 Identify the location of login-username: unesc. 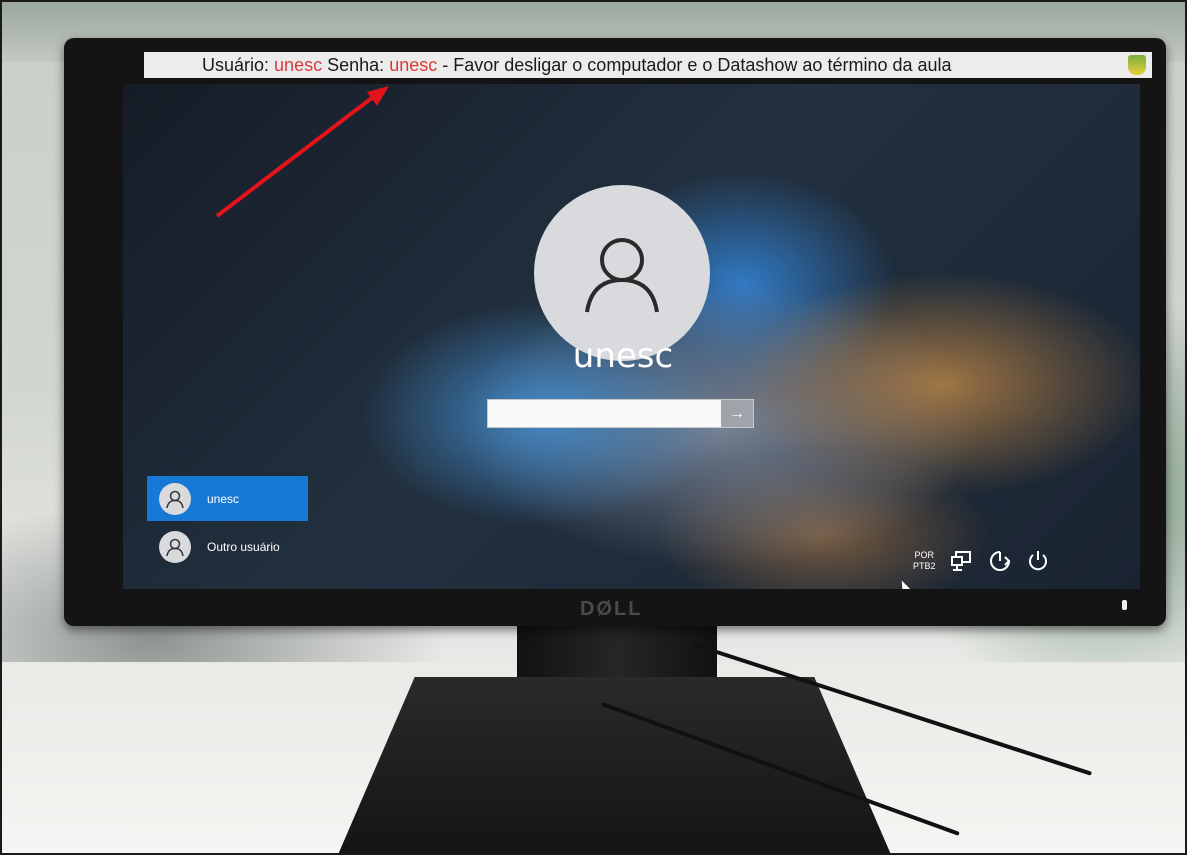
(623, 356).